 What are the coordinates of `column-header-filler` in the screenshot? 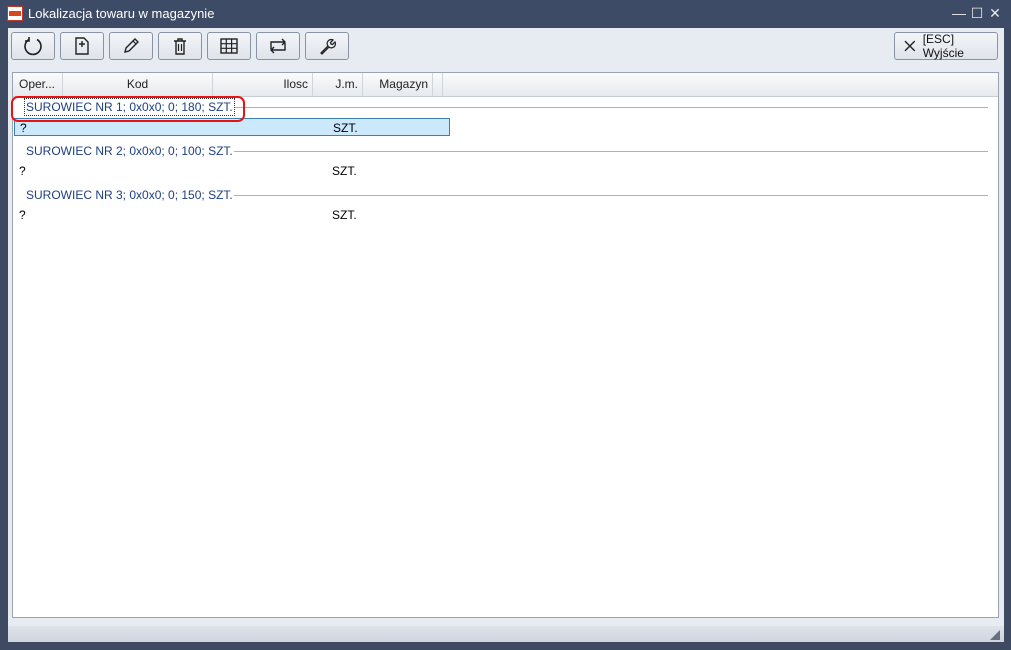 It's located at (438, 84).